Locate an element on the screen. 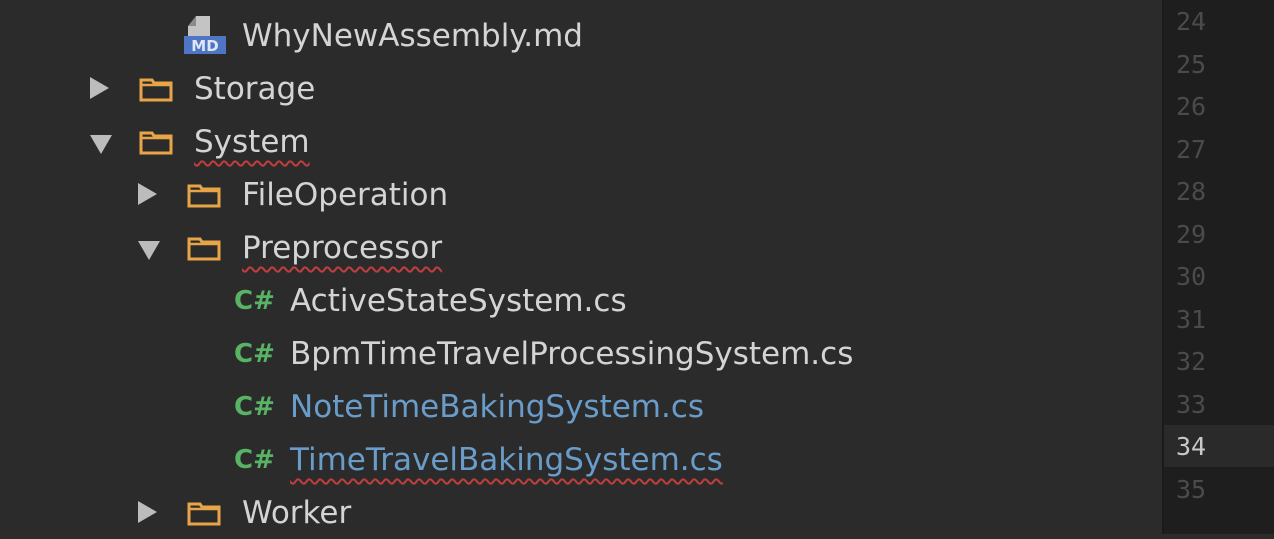  markdown-icon-text: MD is located at coordinates (204, 46).